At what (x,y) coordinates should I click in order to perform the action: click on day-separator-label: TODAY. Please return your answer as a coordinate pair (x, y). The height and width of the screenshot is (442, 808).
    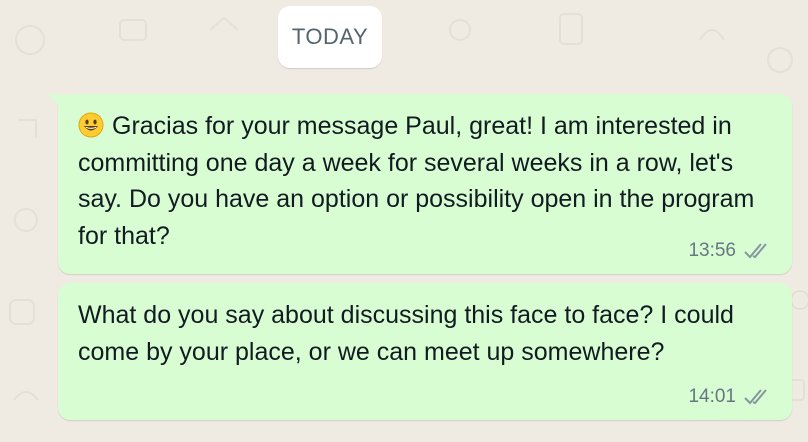
    Looking at the image, I should click on (330, 36).